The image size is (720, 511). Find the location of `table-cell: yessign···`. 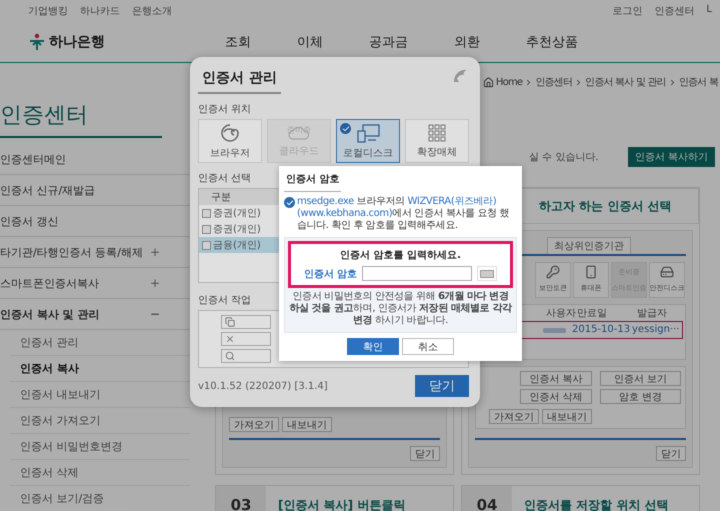

table-cell: yessign··· is located at coordinates (656, 330).